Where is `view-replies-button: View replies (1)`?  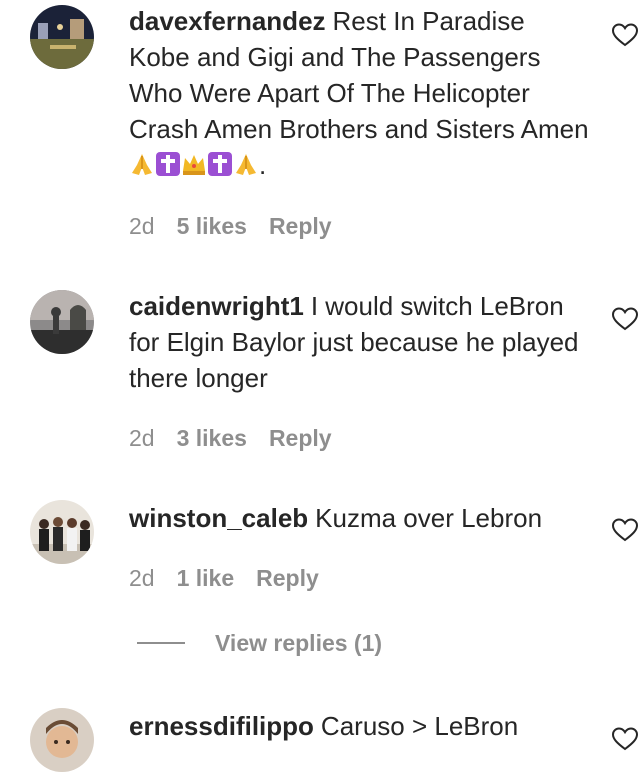
view-replies-button: View replies (1) is located at coordinates (259, 645).